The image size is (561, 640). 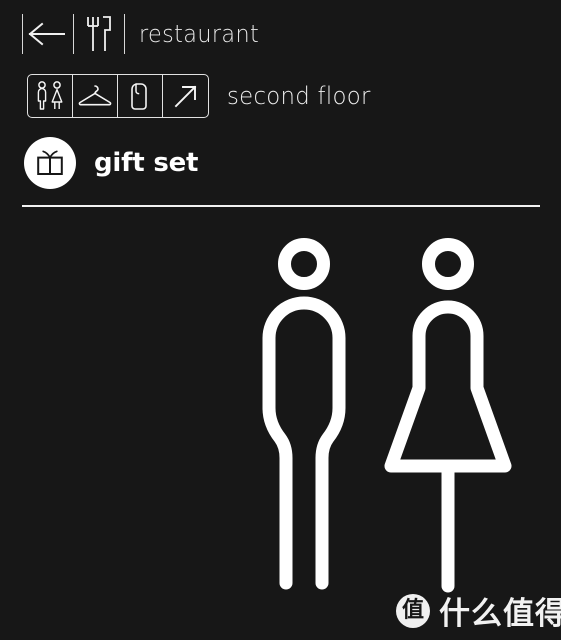 What do you see at coordinates (277, 495) in the screenshot?
I see `male-body-left-icon` at bounding box center [277, 495].